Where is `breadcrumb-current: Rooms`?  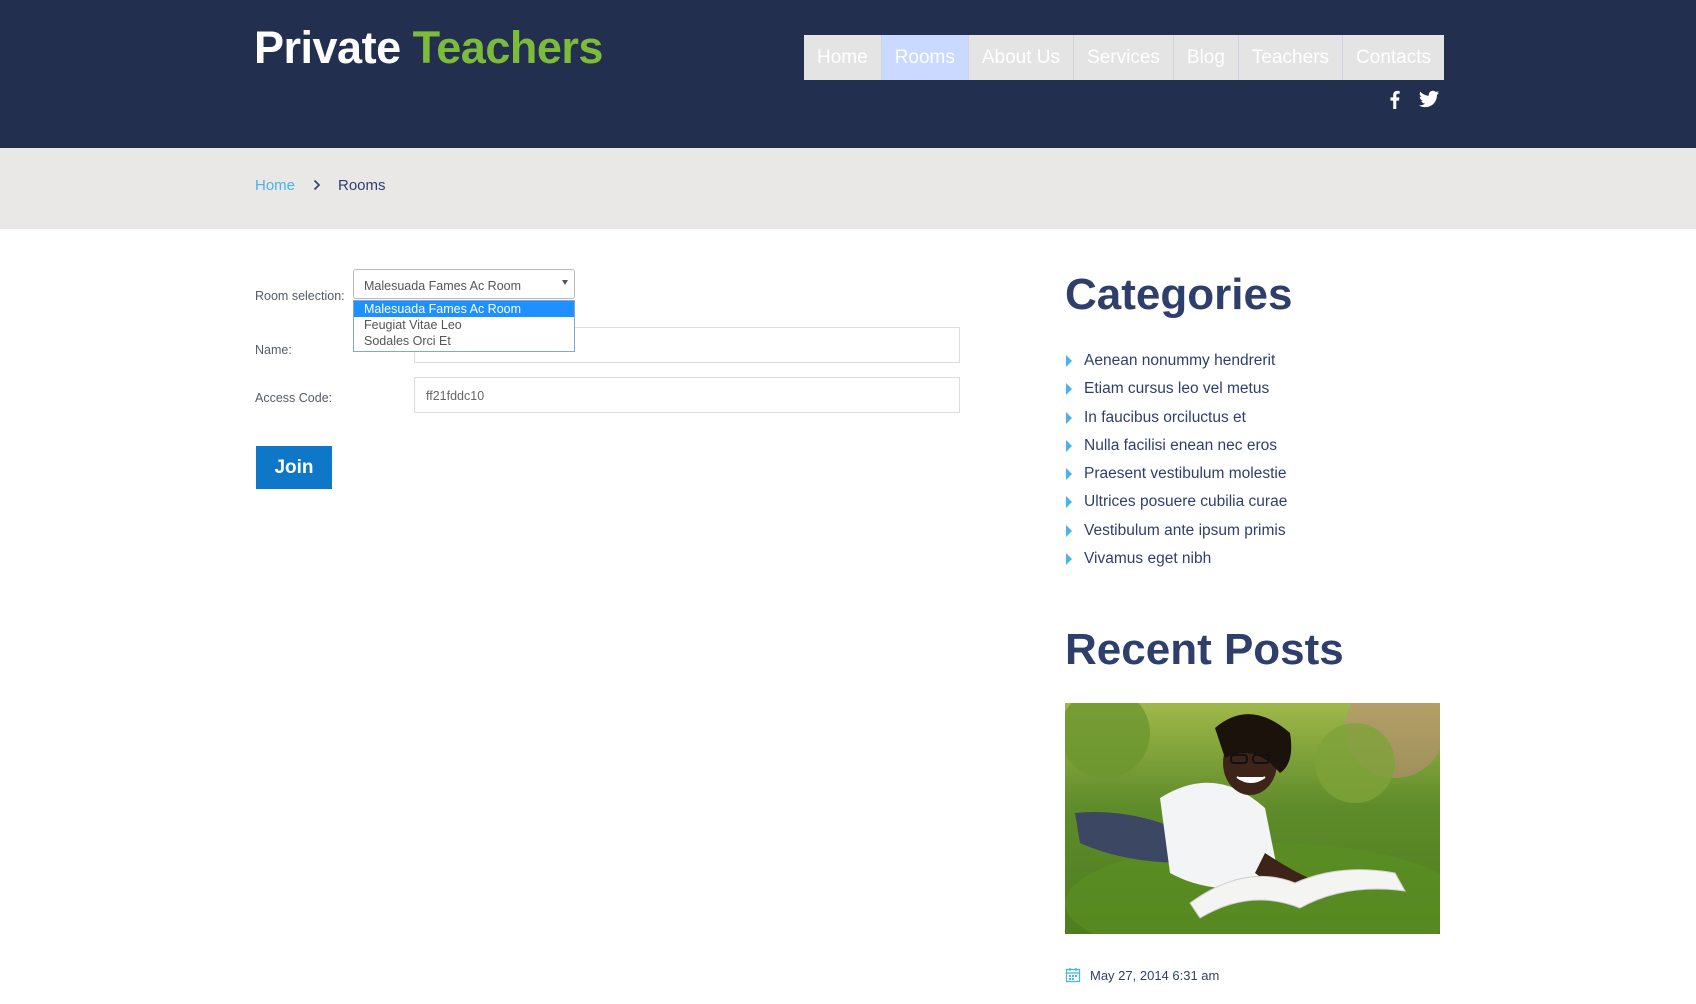
breadcrumb-current: Rooms is located at coordinates (362, 185).